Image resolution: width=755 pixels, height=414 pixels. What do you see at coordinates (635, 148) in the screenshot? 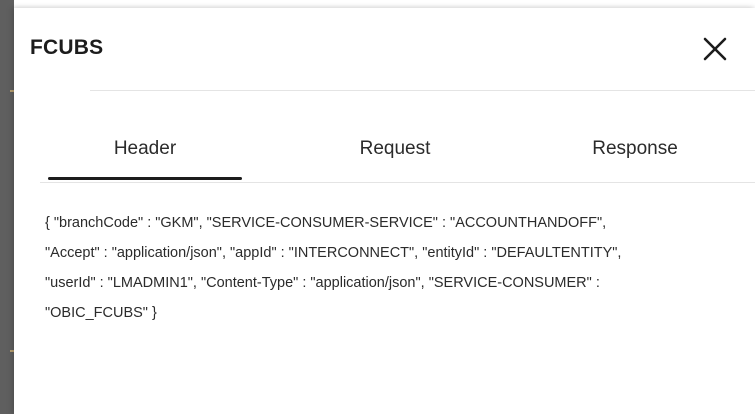
I see `tab-label: Response` at bounding box center [635, 148].